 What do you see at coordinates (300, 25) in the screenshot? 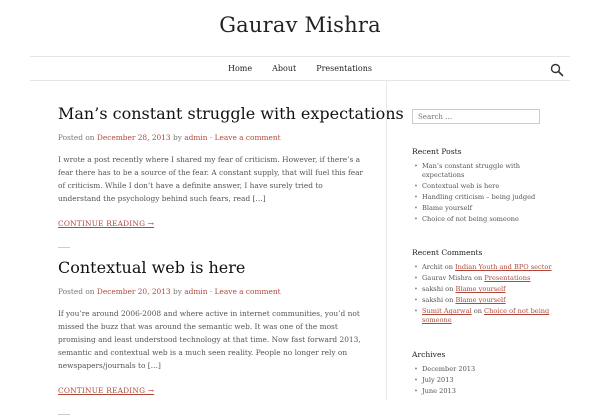
I see `site-title: Gaurav Mishra` at bounding box center [300, 25].